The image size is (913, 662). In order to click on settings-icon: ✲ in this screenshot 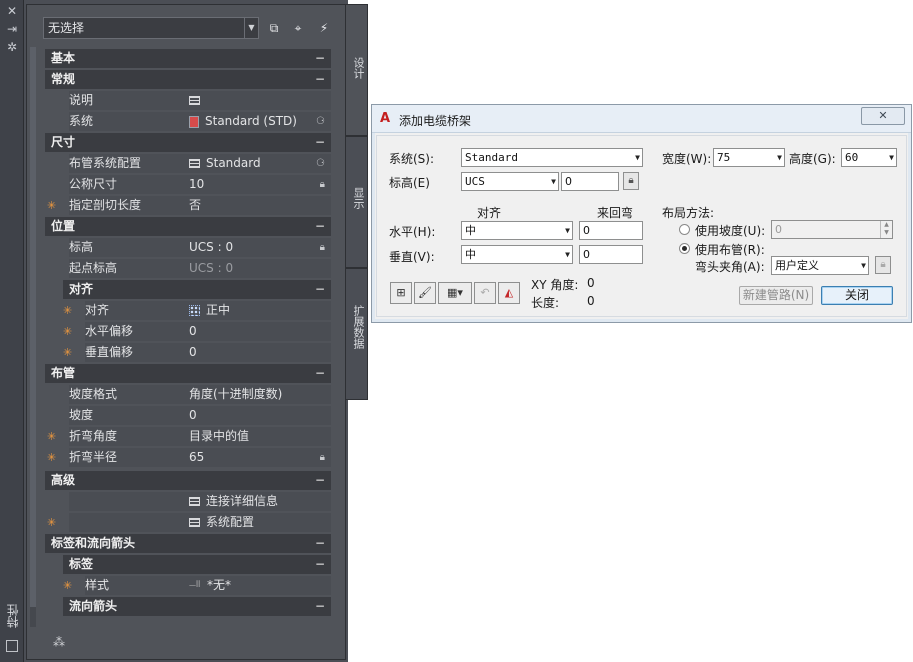, I will do `click(12, 47)`.